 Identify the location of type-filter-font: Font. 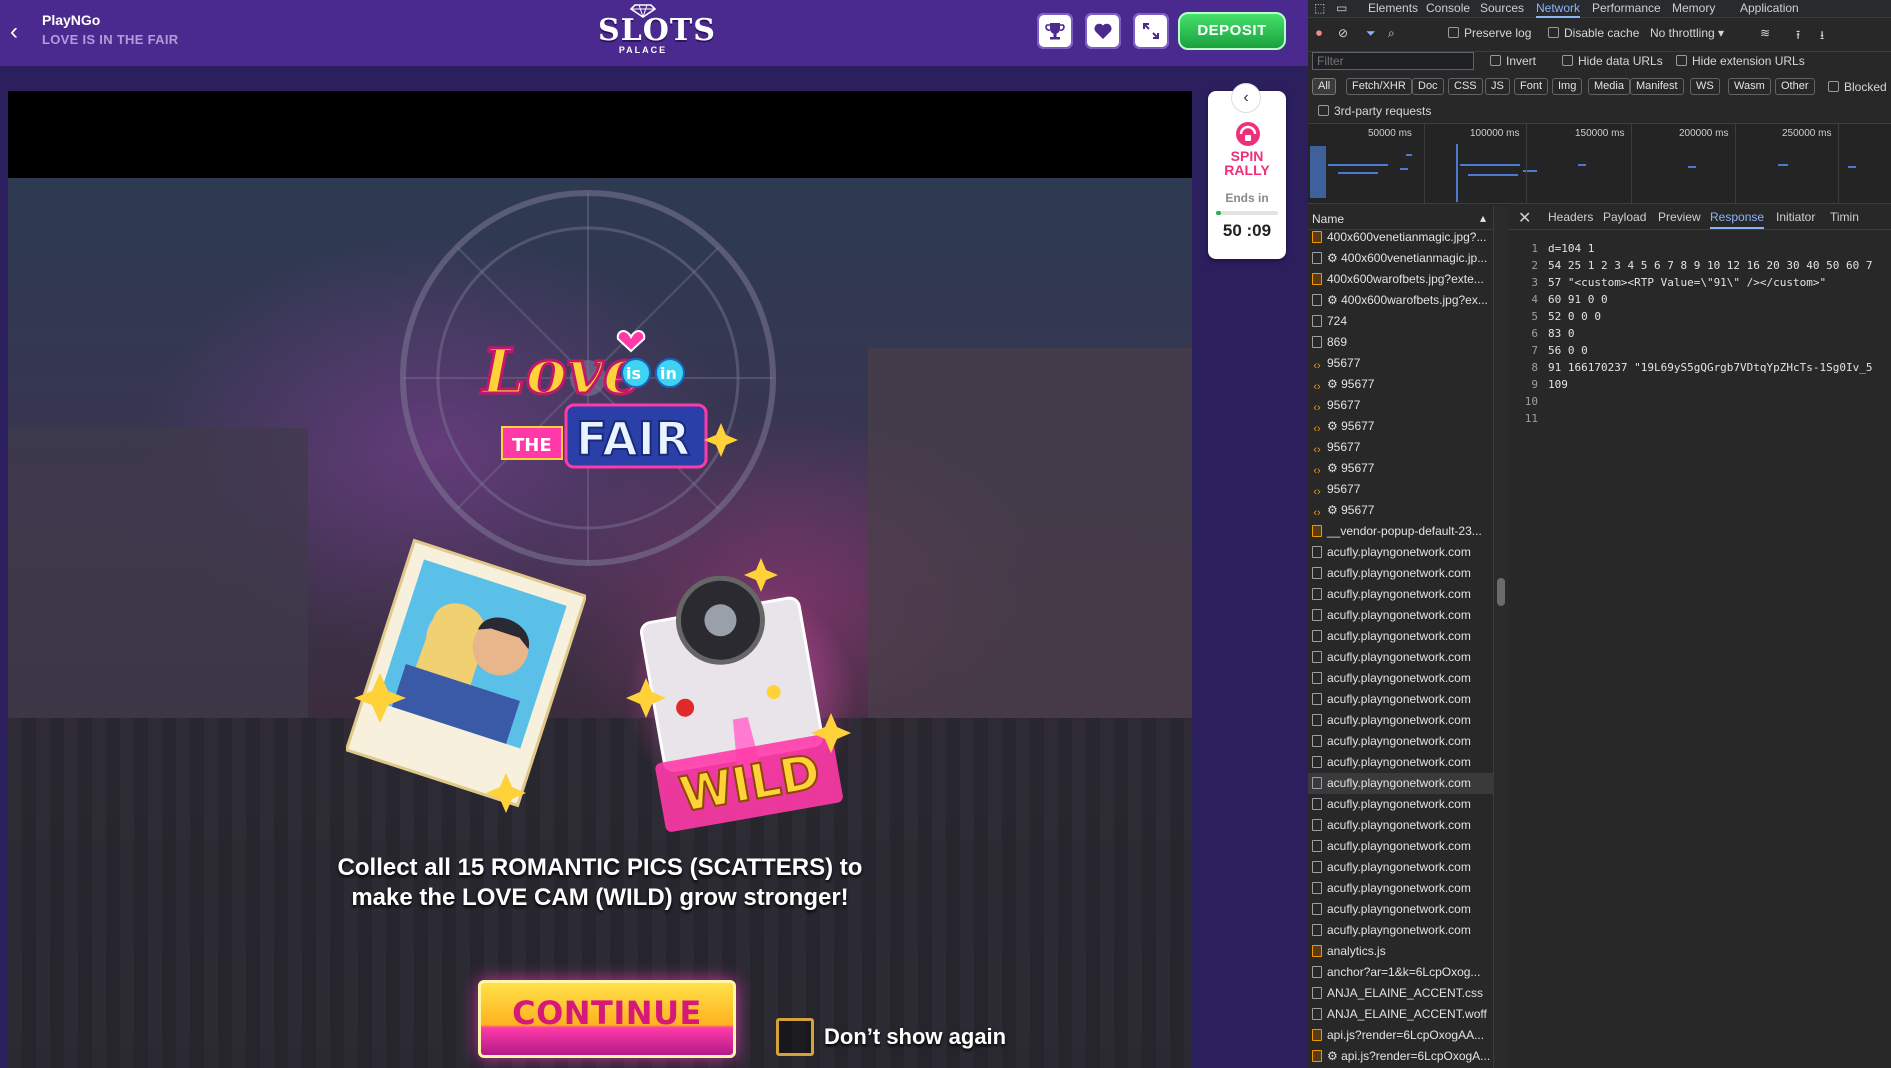
(1531, 86).